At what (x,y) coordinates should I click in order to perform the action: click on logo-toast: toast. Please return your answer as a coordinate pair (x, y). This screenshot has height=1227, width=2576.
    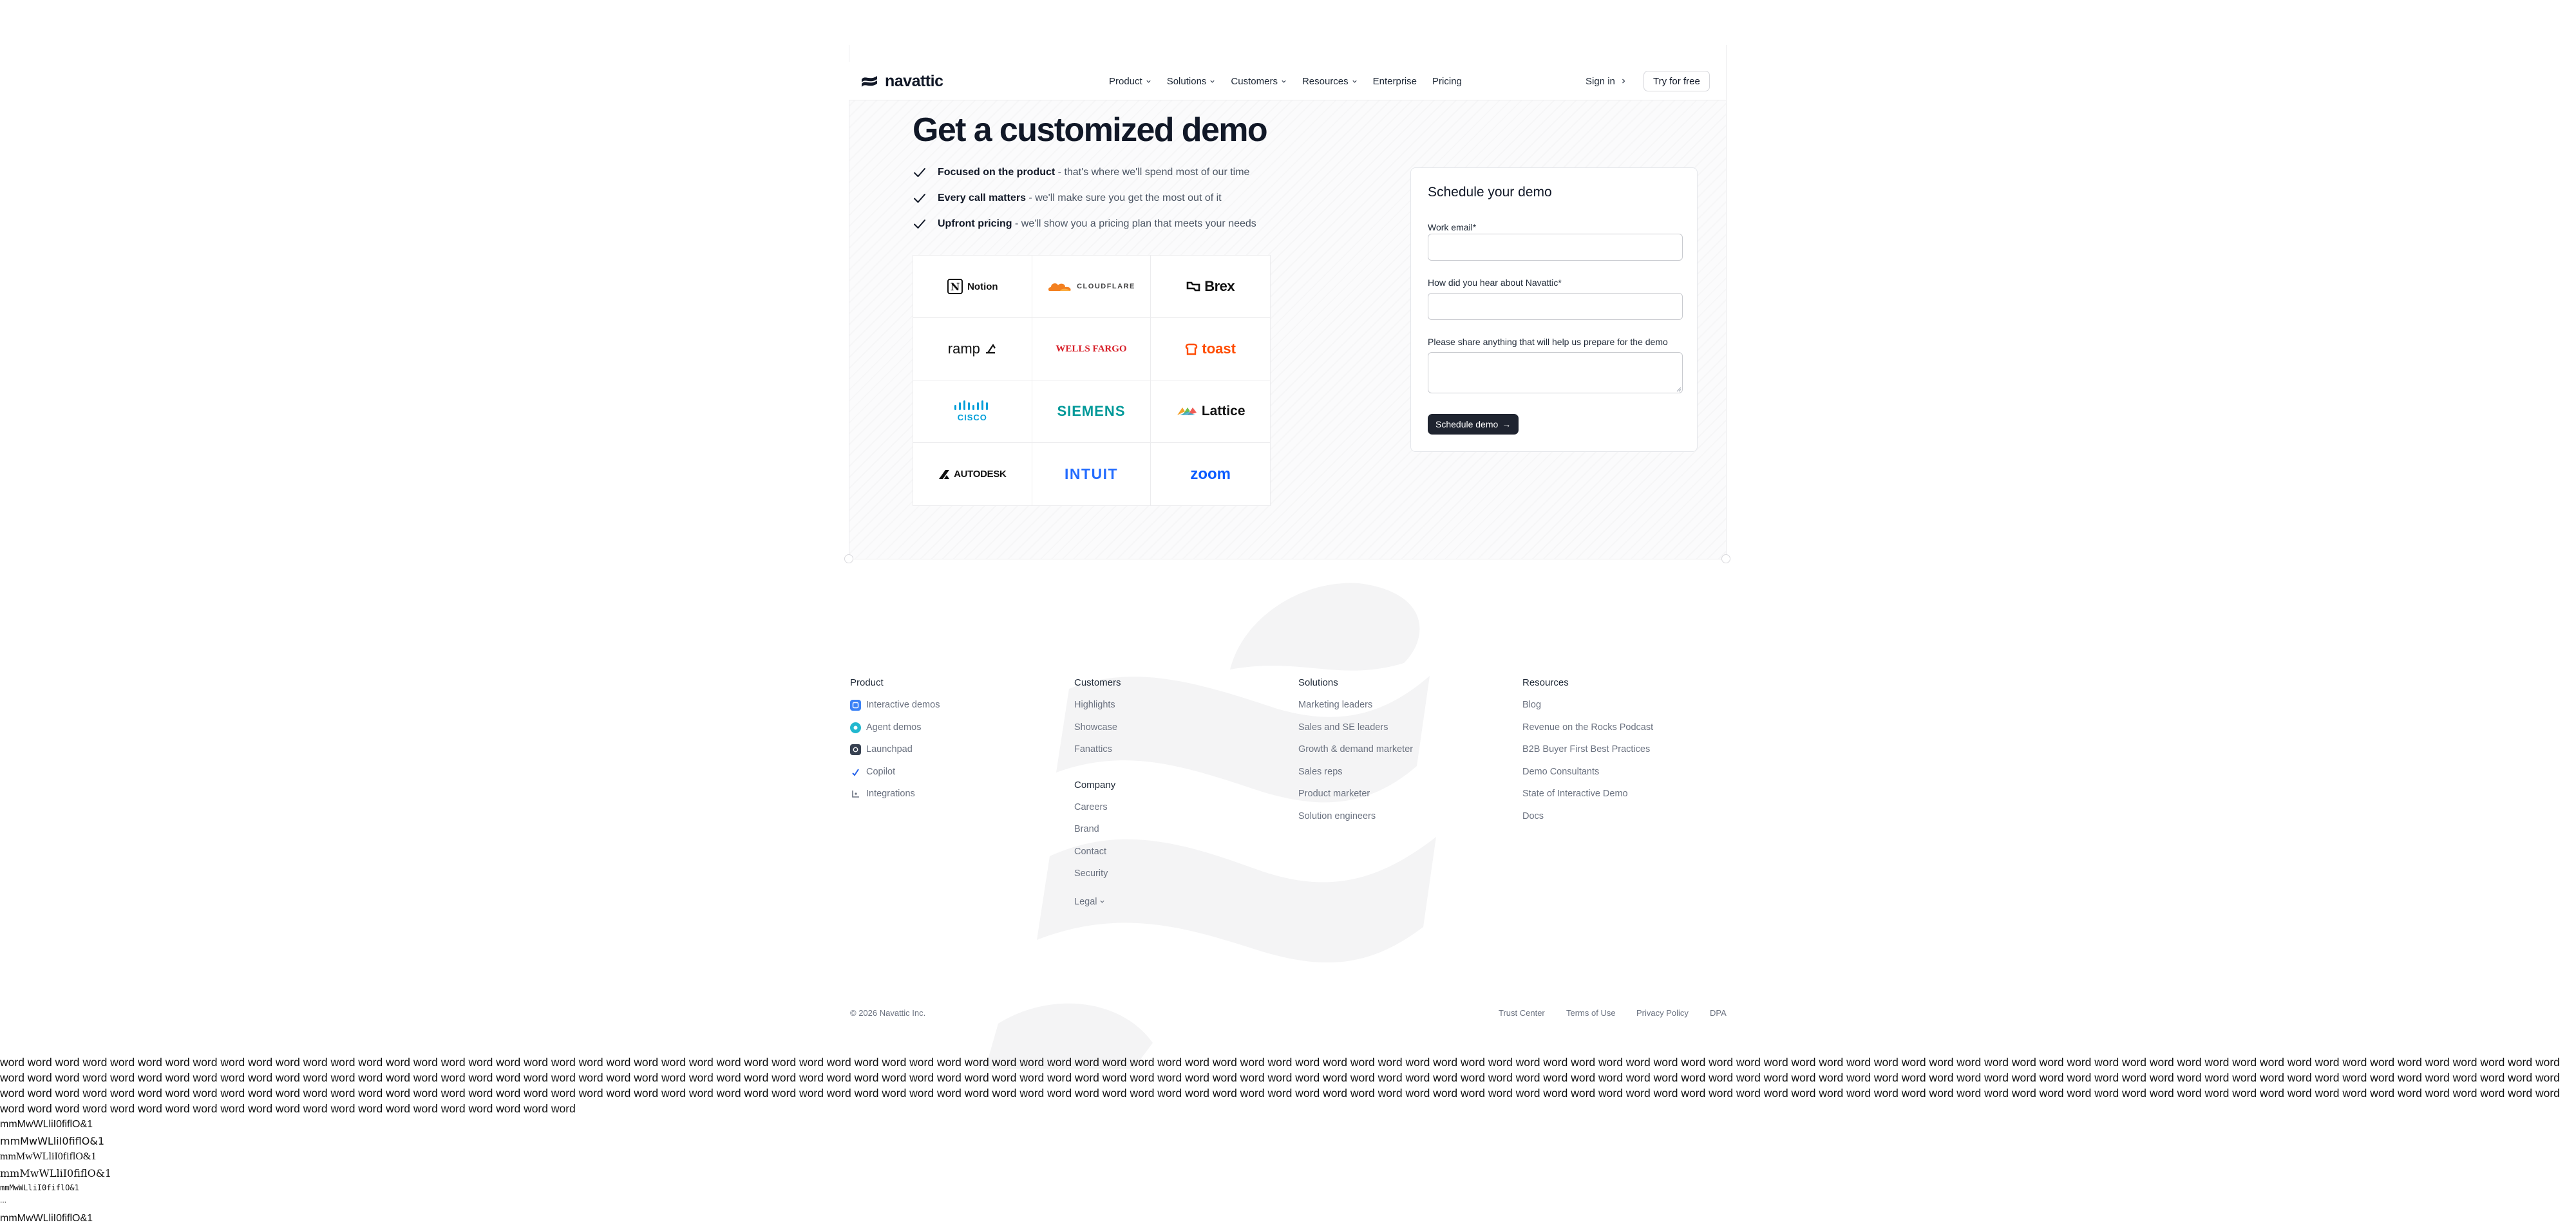
    Looking at the image, I should click on (1210, 349).